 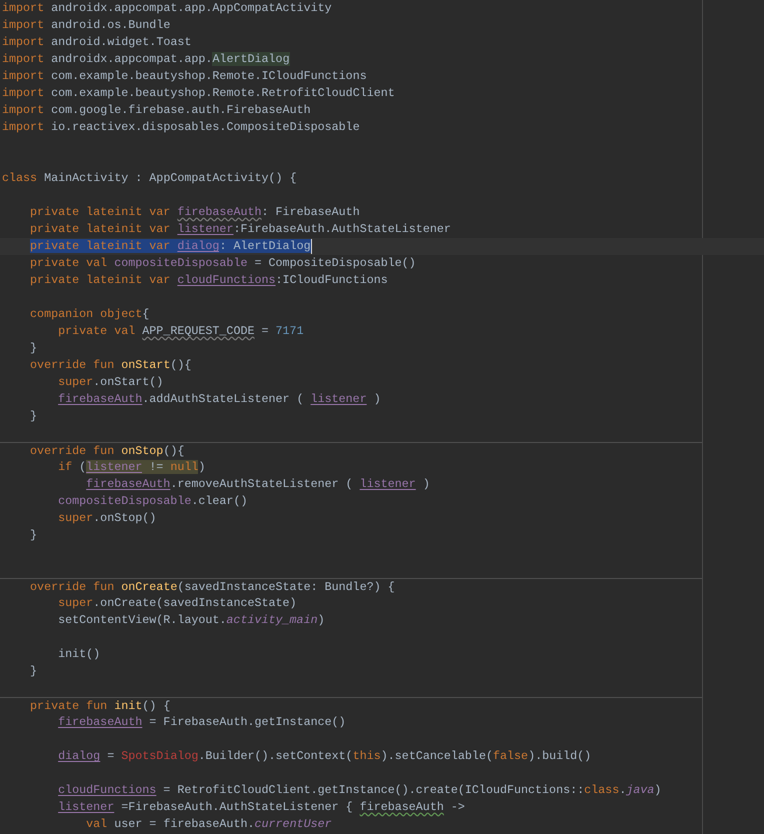 What do you see at coordinates (191, 620) in the screenshot?
I see `code-line: setContentView(R.layout.activity_main)` at bounding box center [191, 620].